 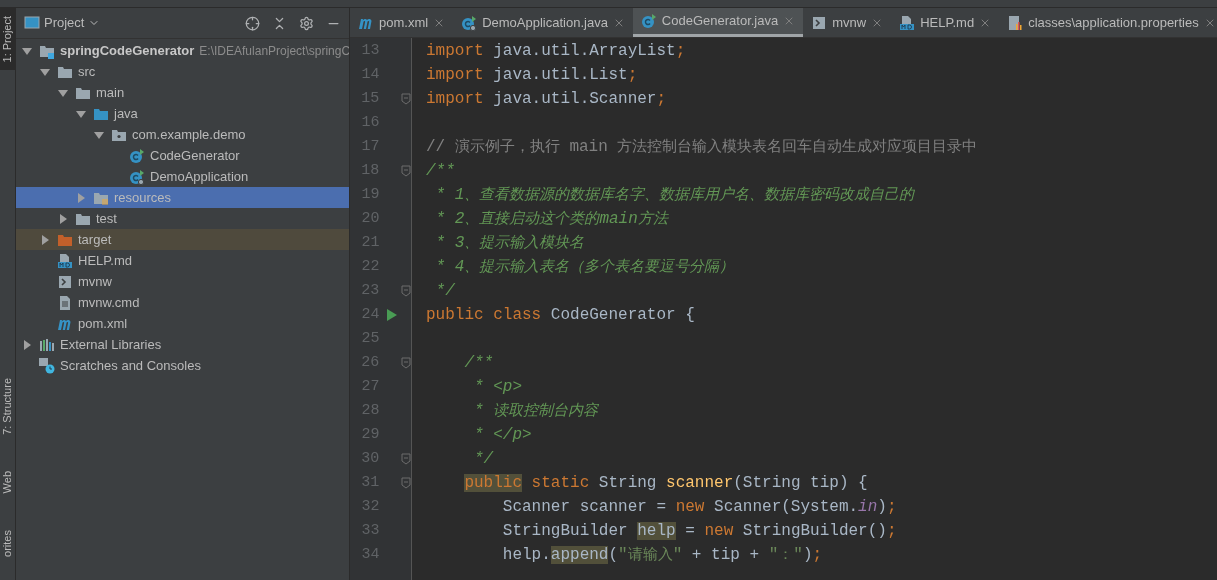 What do you see at coordinates (1015, 22) in the screenshot?
I see `properties-file-icon` at bounding box center [1015, 22].